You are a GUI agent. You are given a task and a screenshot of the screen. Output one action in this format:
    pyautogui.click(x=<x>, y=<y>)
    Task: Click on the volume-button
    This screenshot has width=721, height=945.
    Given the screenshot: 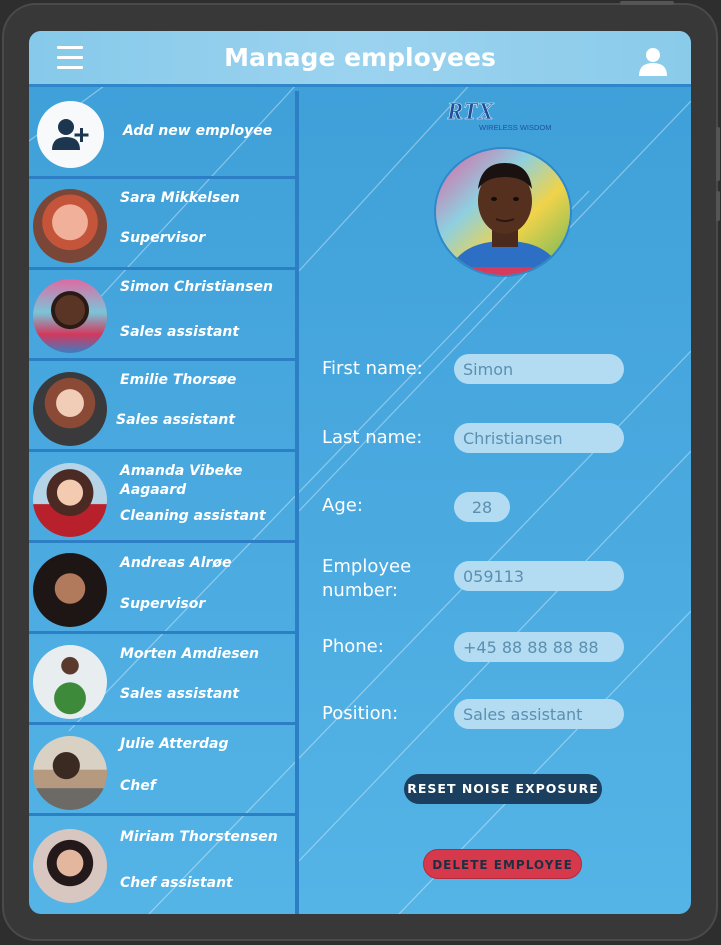 What is the action you would take?
    pyautogui.click(x=718, y=154)
    